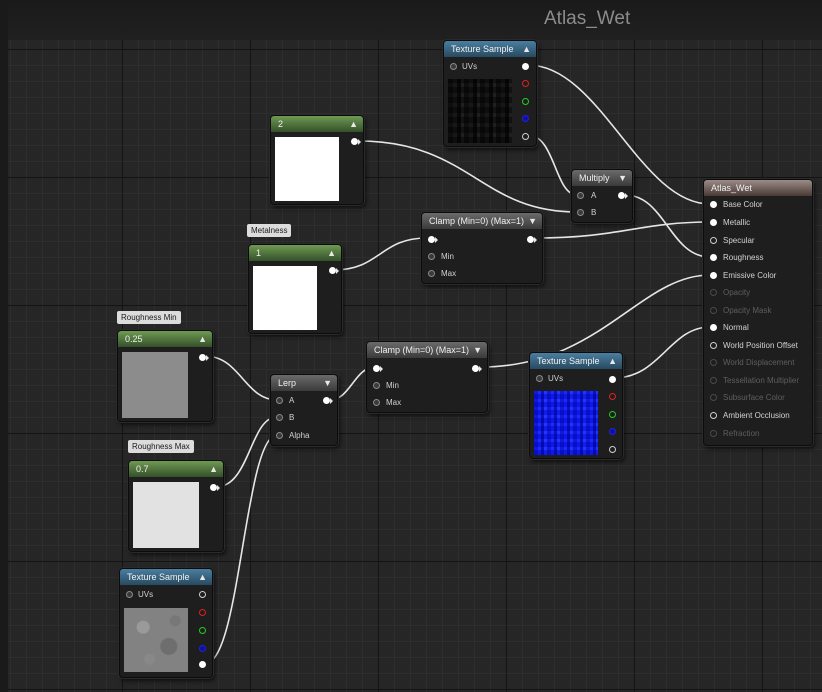  Describe the element at coordinates (713, 380) in the screenshot. I see `tessellation-multiplier-input-pin` at that location.